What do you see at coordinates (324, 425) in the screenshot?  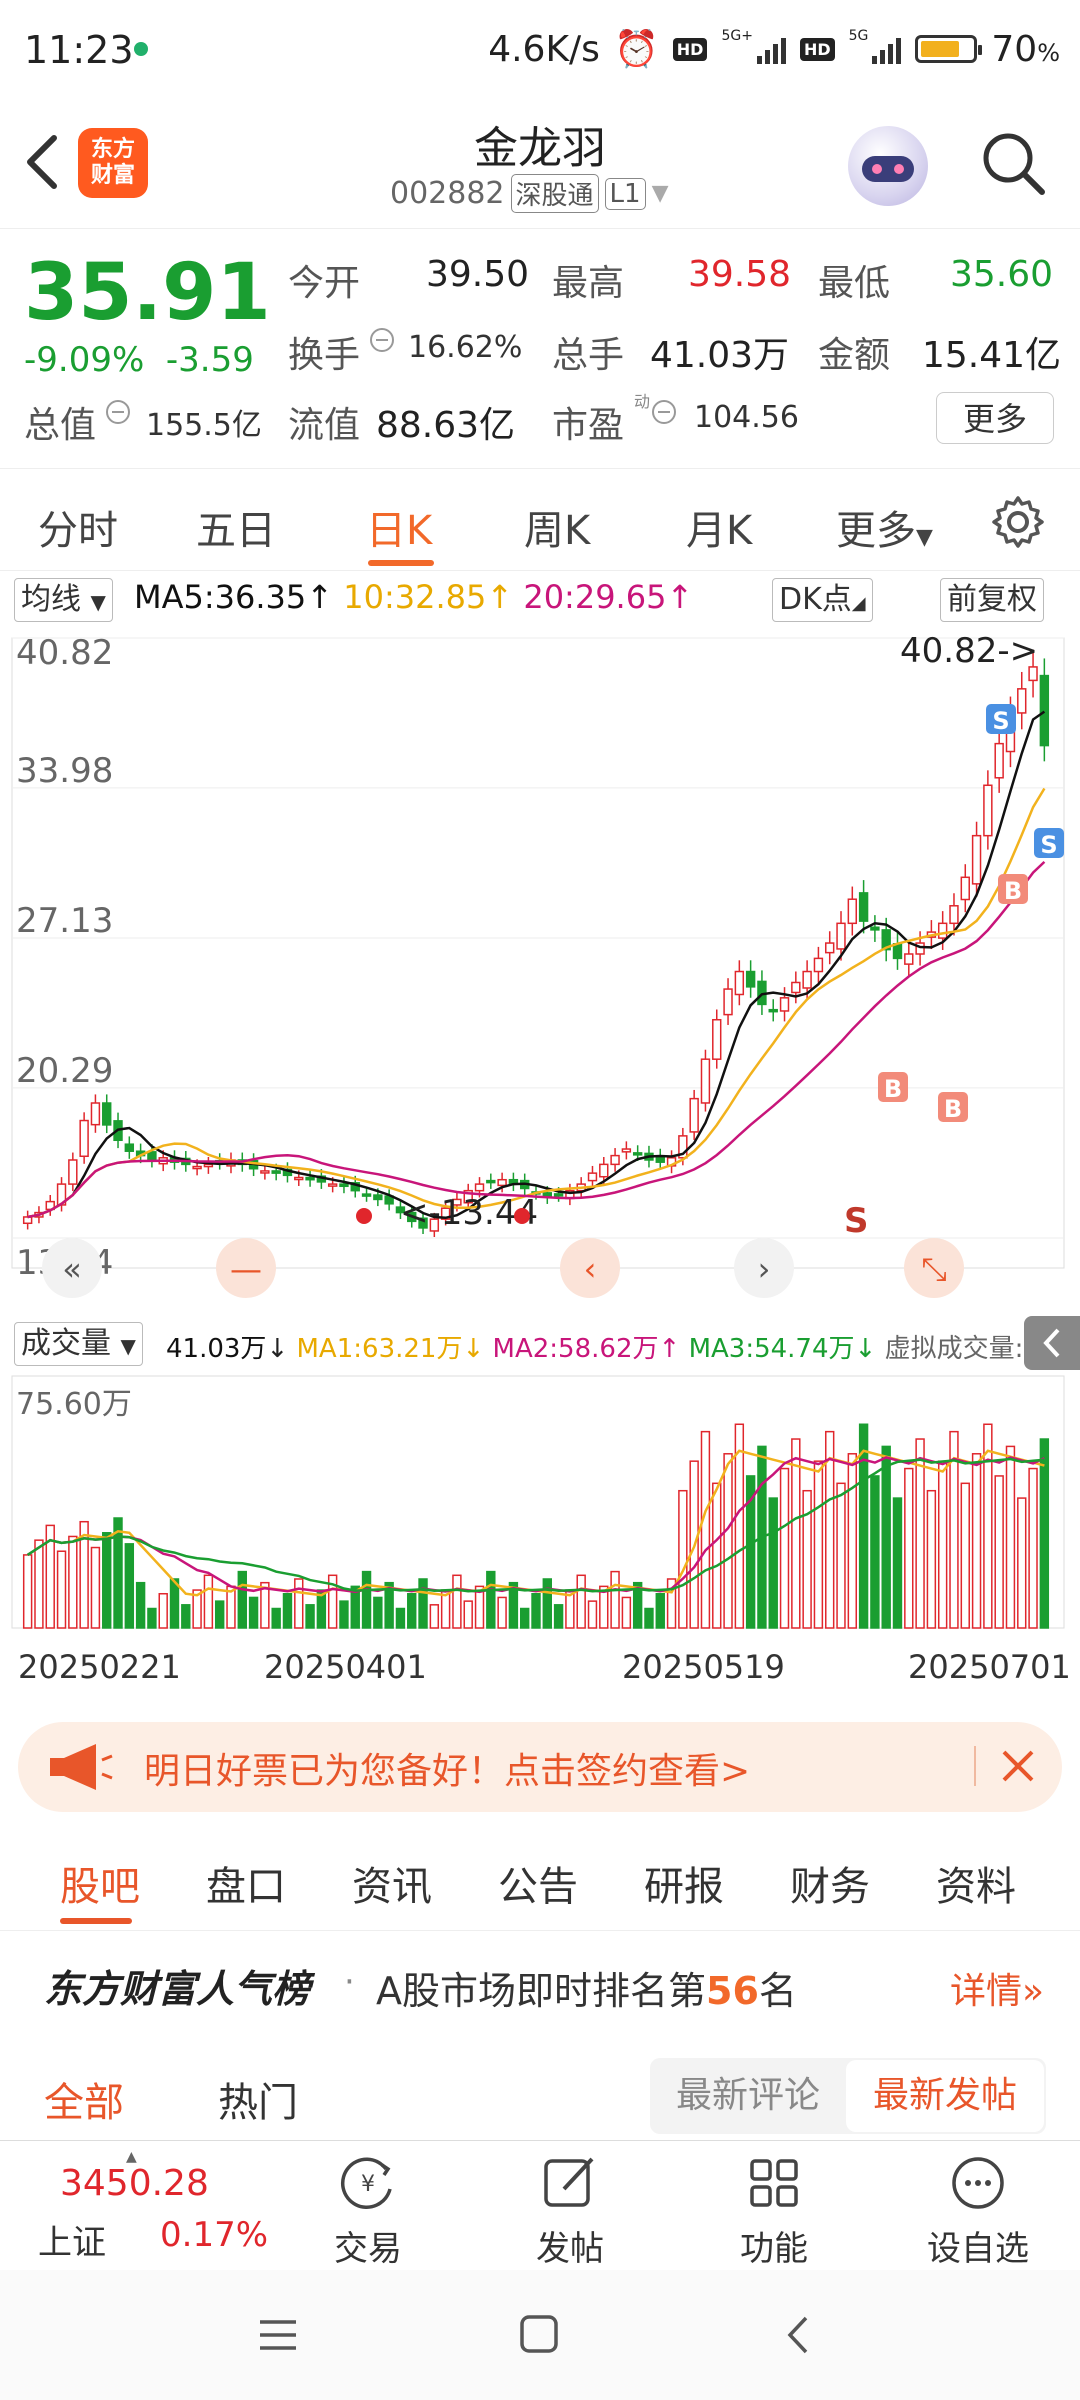 I see `float-label: 流值` at bounding box center [324, 425].